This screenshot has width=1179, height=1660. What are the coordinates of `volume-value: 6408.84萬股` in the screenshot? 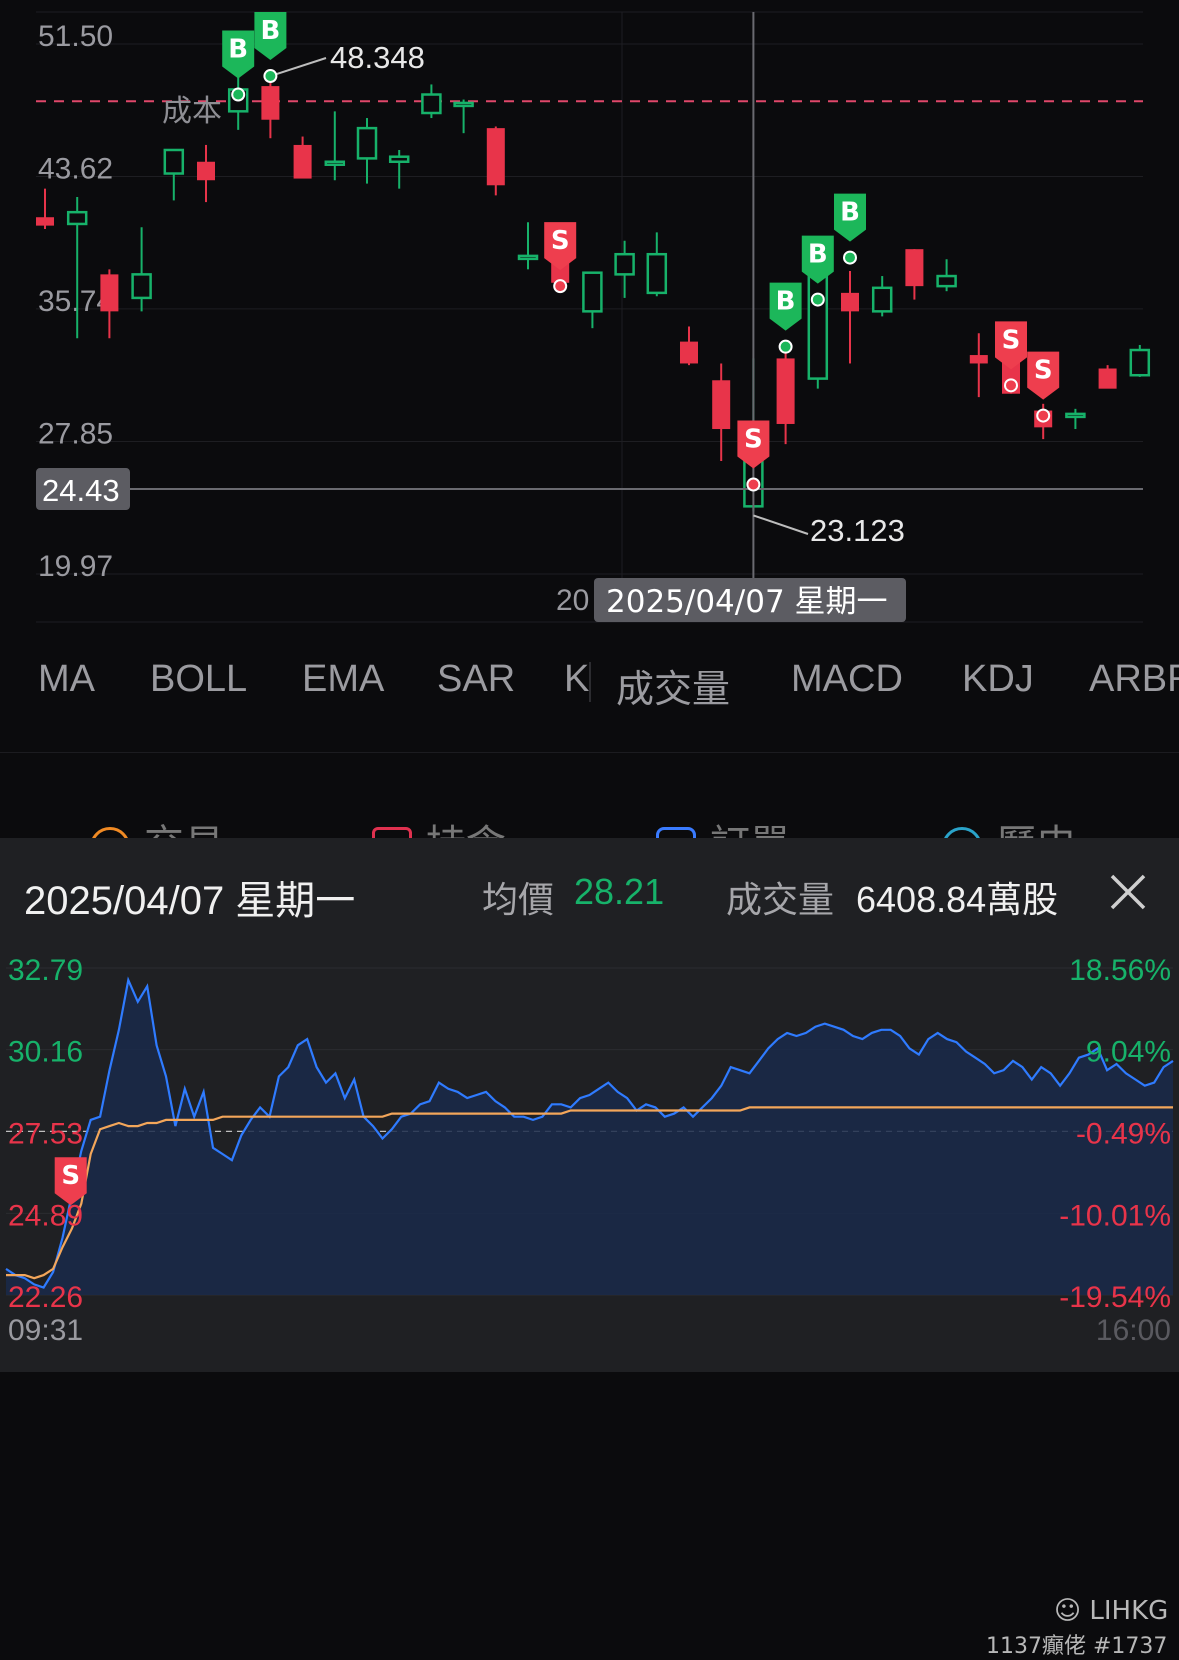 It's located at (957, 899).